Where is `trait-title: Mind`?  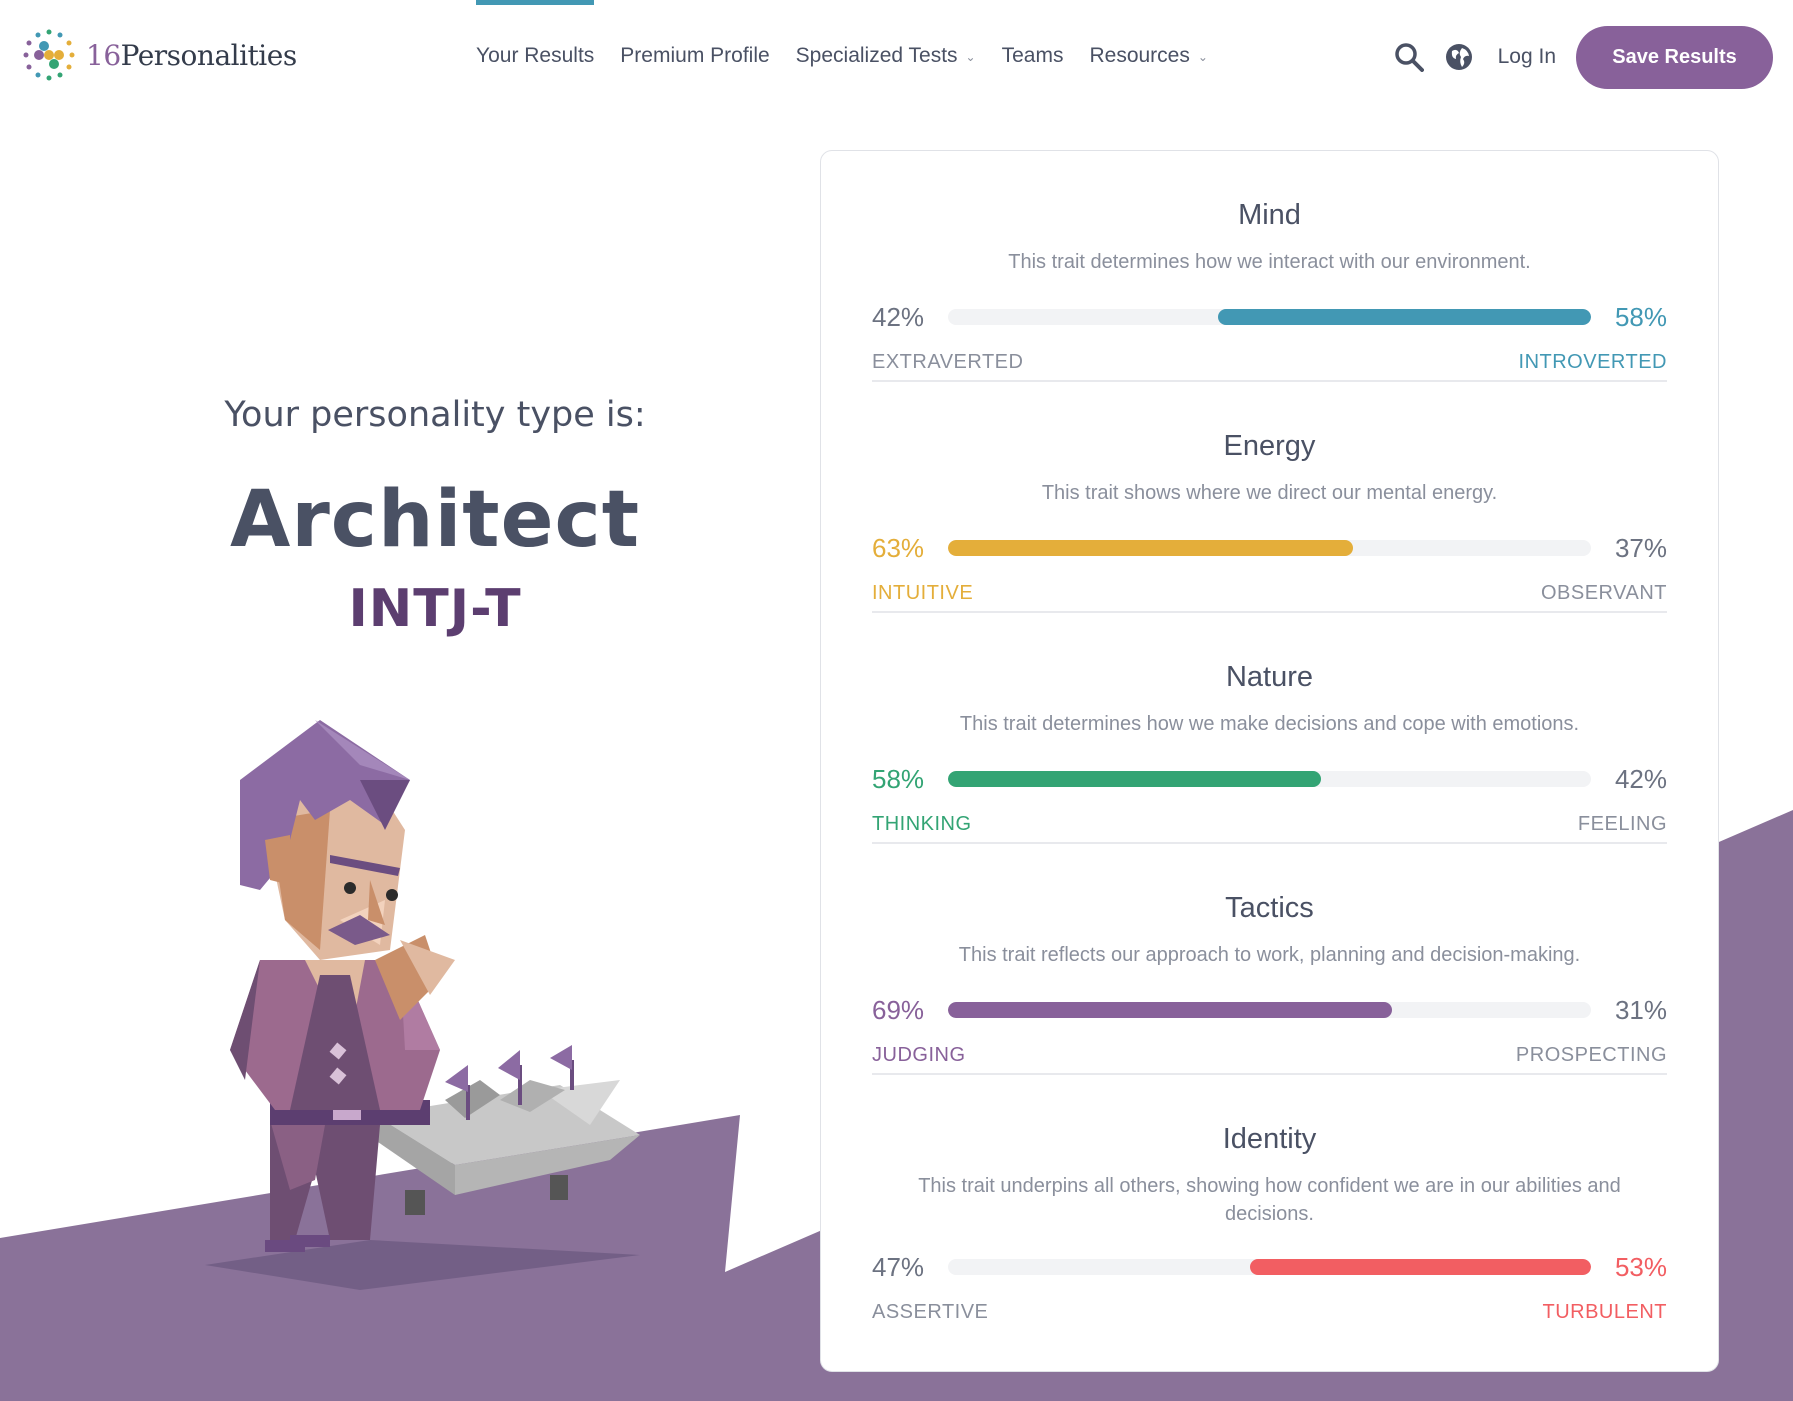 trait-title: Mind is located at coordinates (1269, 215).